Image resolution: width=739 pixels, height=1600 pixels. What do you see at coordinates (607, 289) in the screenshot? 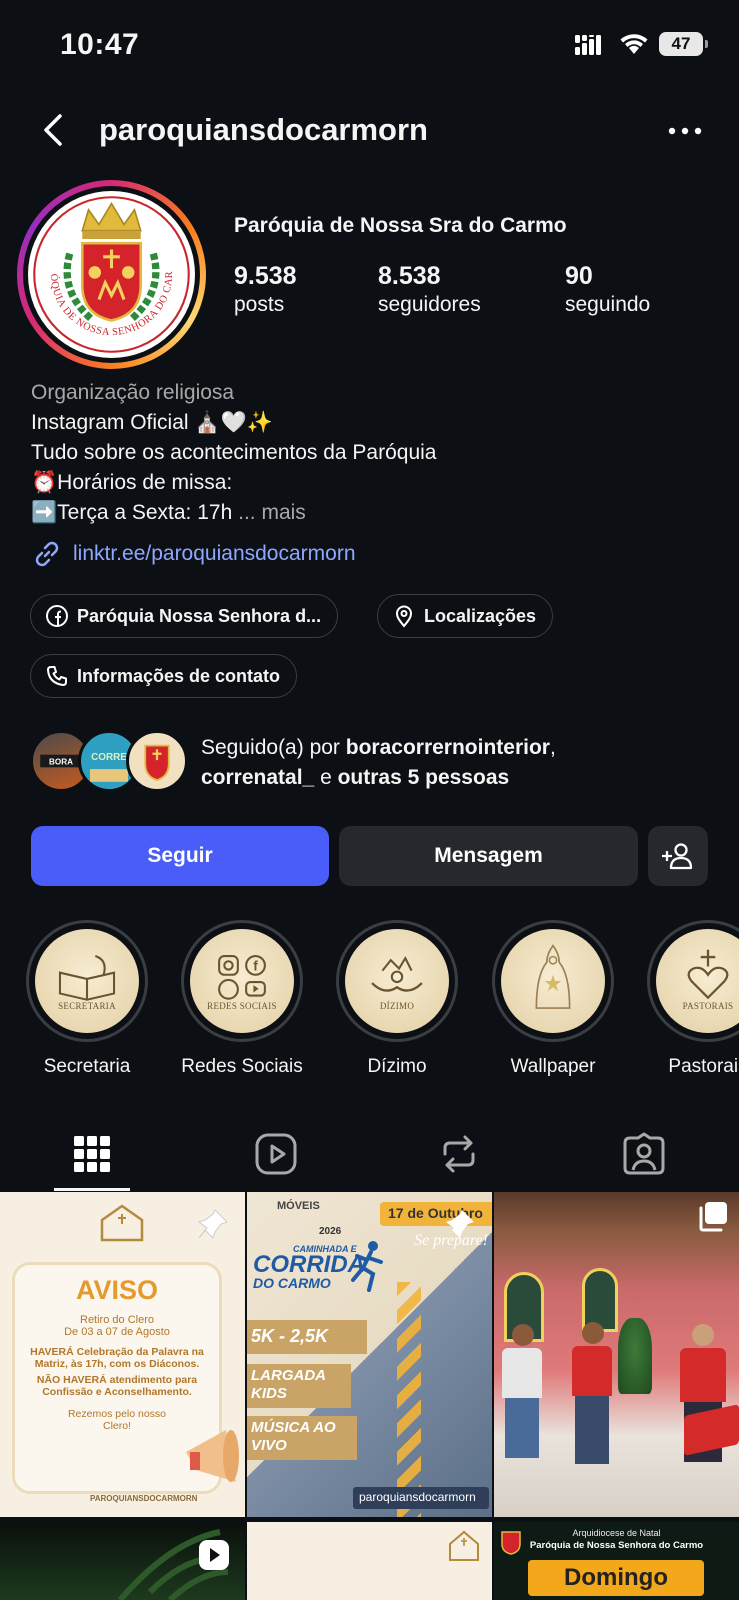
I see `stat-following: 90 seguindo` at bounding box center [607, 289].